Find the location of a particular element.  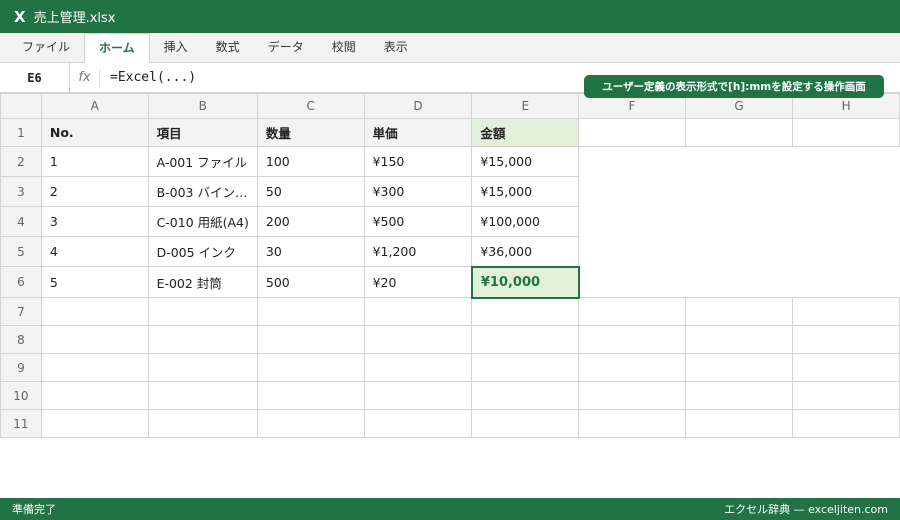

cell: ¥300 is located at coordinates (418, 191).